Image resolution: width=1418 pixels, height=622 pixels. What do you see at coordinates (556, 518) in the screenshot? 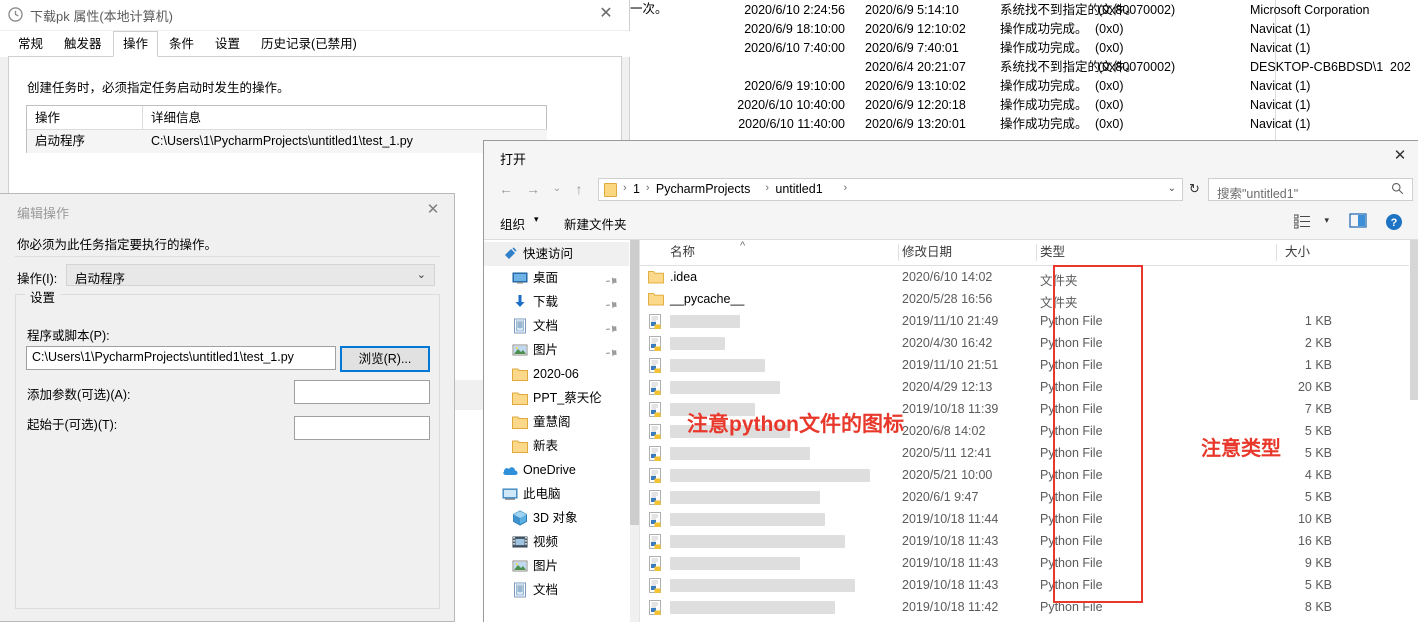
I see `sidebar-item-11: 3D 对象` at bounding box center [556, 518].